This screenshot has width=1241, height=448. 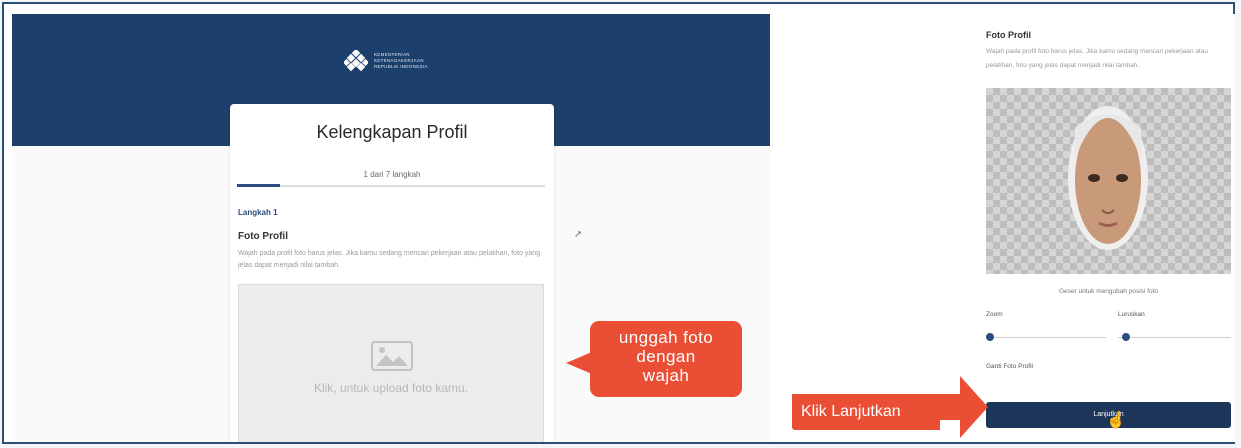 I want to click on mouse-cursor-icon: ➚, so click(x=578, y=234).